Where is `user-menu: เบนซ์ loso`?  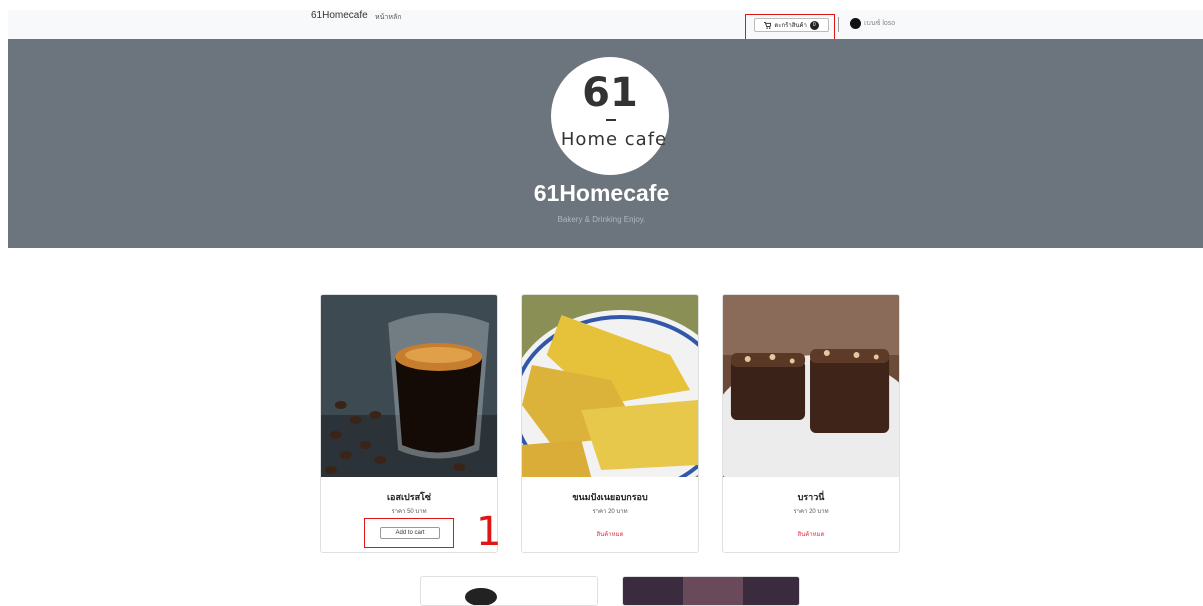 user-menu: เบนซ์ loso is located at coordinates (872, 23).